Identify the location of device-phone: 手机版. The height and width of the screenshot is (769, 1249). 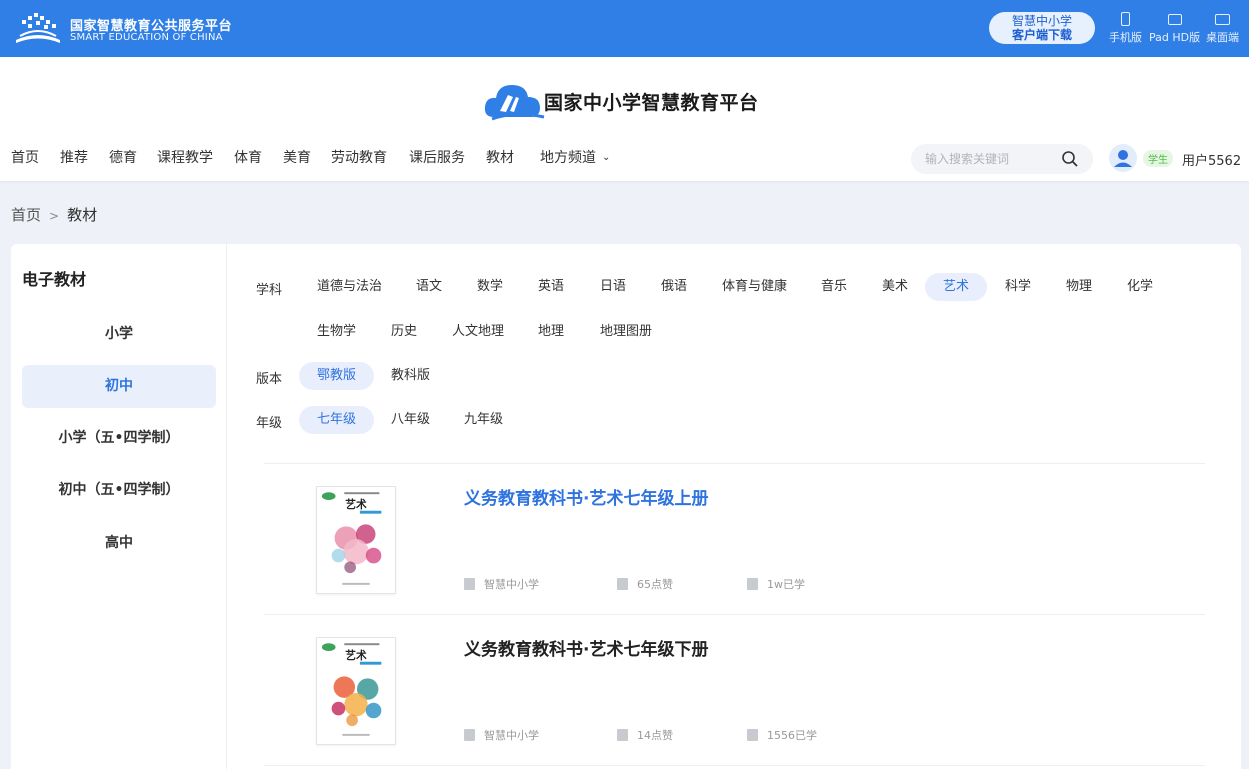
(1125, 28).